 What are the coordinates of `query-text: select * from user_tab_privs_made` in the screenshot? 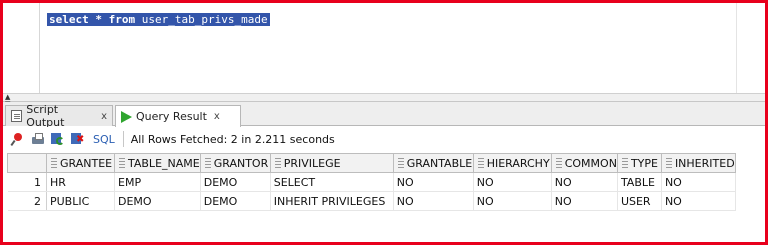 It's located at (158, 19).